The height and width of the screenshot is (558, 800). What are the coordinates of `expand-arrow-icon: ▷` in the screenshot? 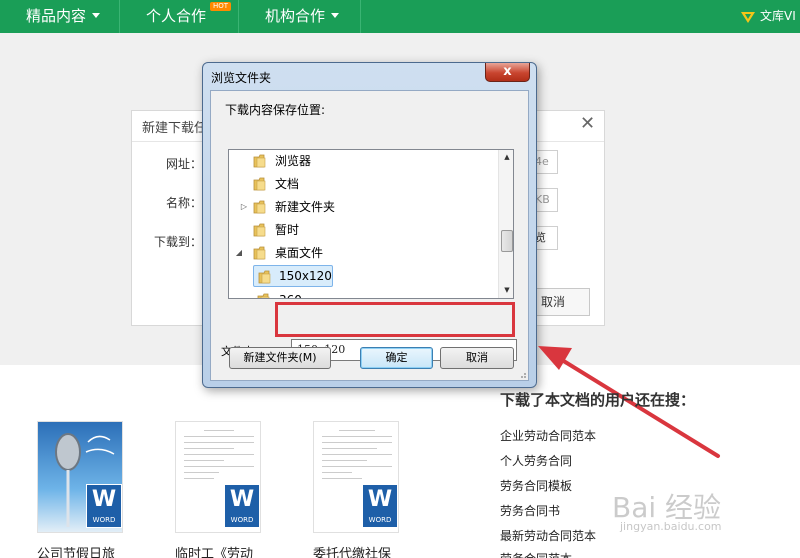 It's located at (244, 207).